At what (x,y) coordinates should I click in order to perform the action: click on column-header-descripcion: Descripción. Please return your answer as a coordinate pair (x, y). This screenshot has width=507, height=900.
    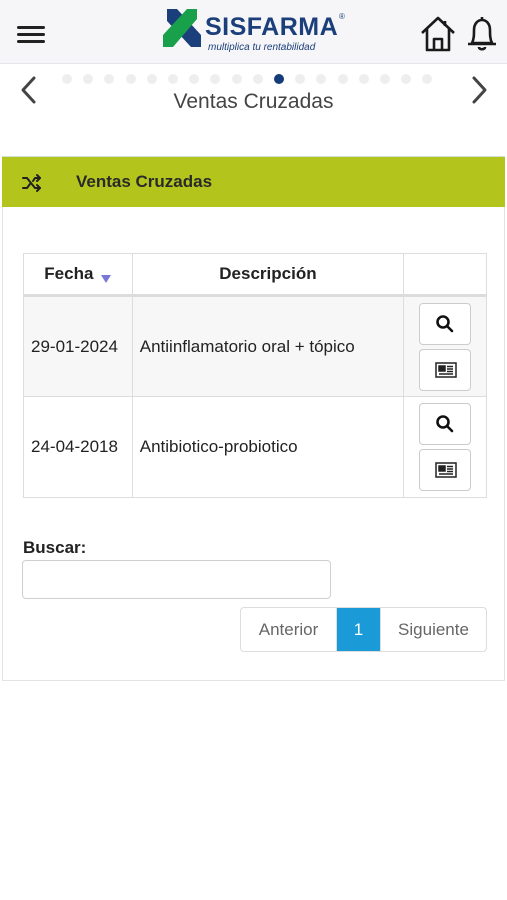
    Looking at the image, I should click on (268, 275).